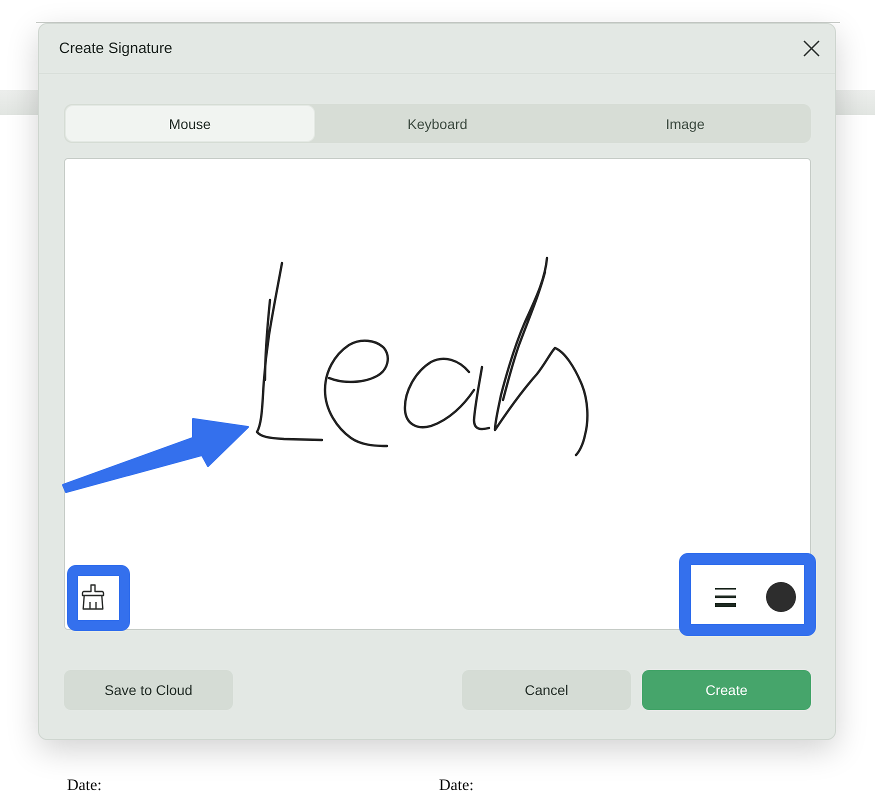 The image size is (875, 794). Describe the element at coordinates (781, 597) in the screenshot. I see `color-swatch-icon` at that location.